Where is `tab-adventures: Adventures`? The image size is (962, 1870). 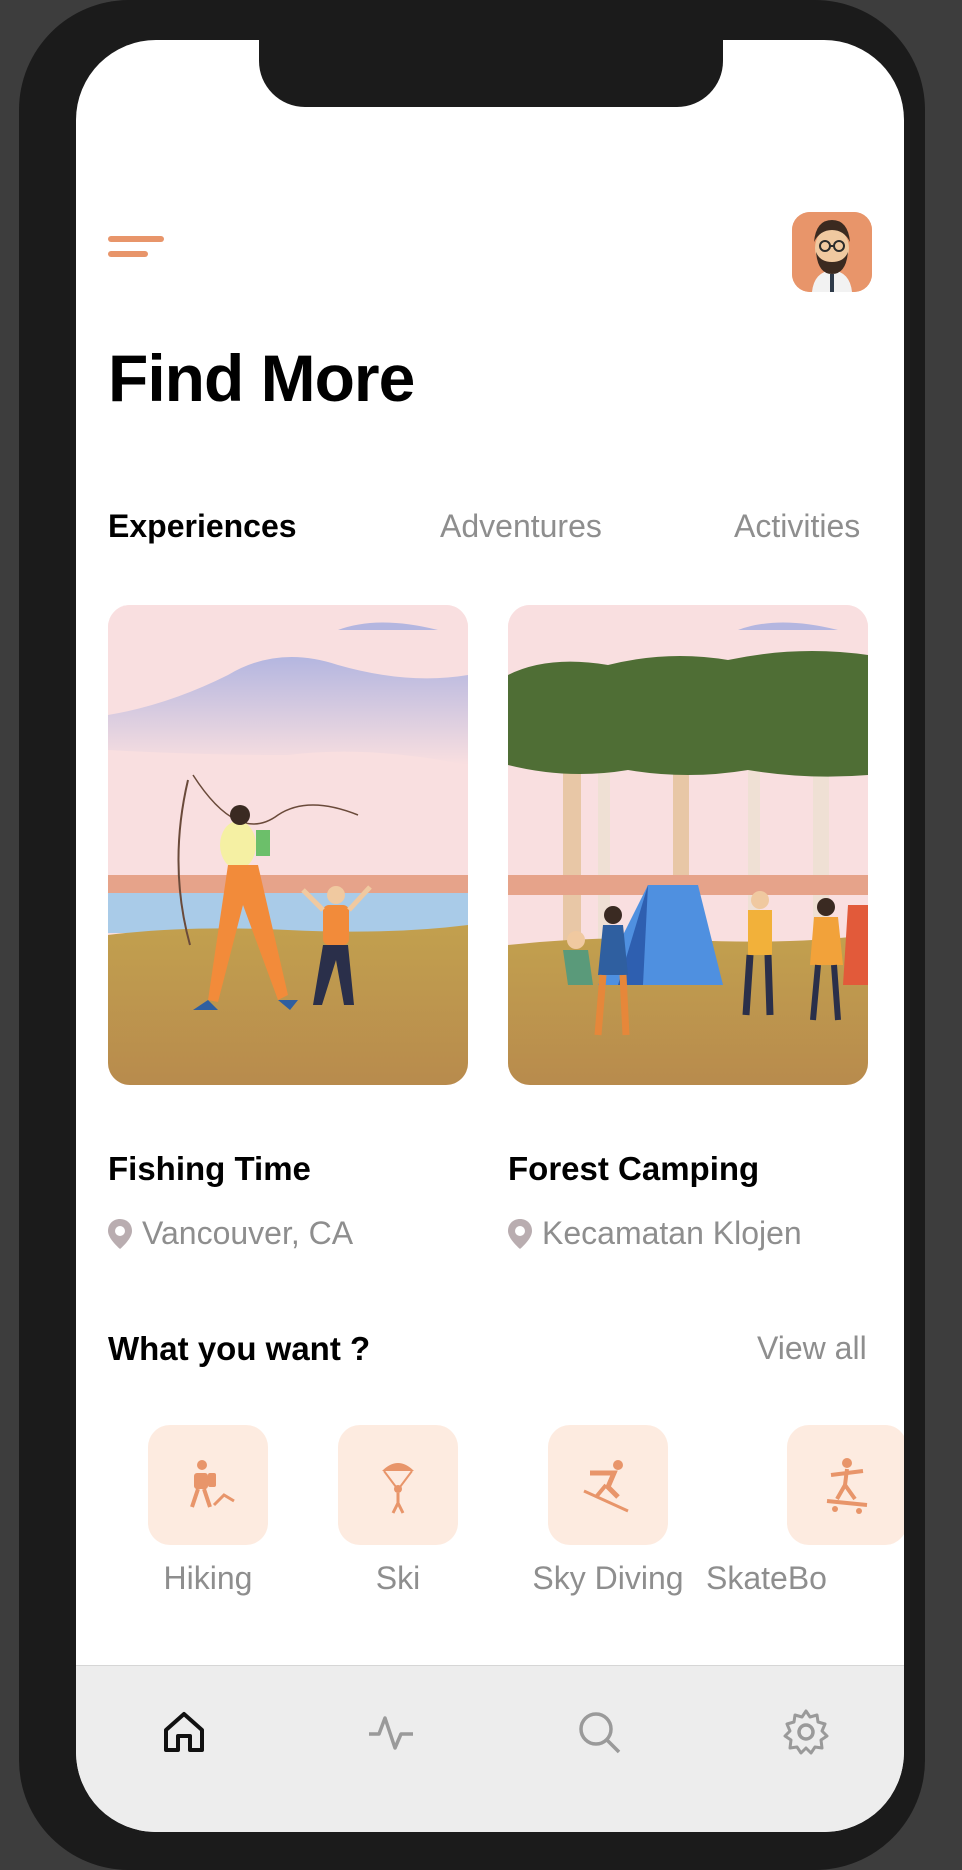
tab-adventures: Adventures is located at coordinates (521, 526).